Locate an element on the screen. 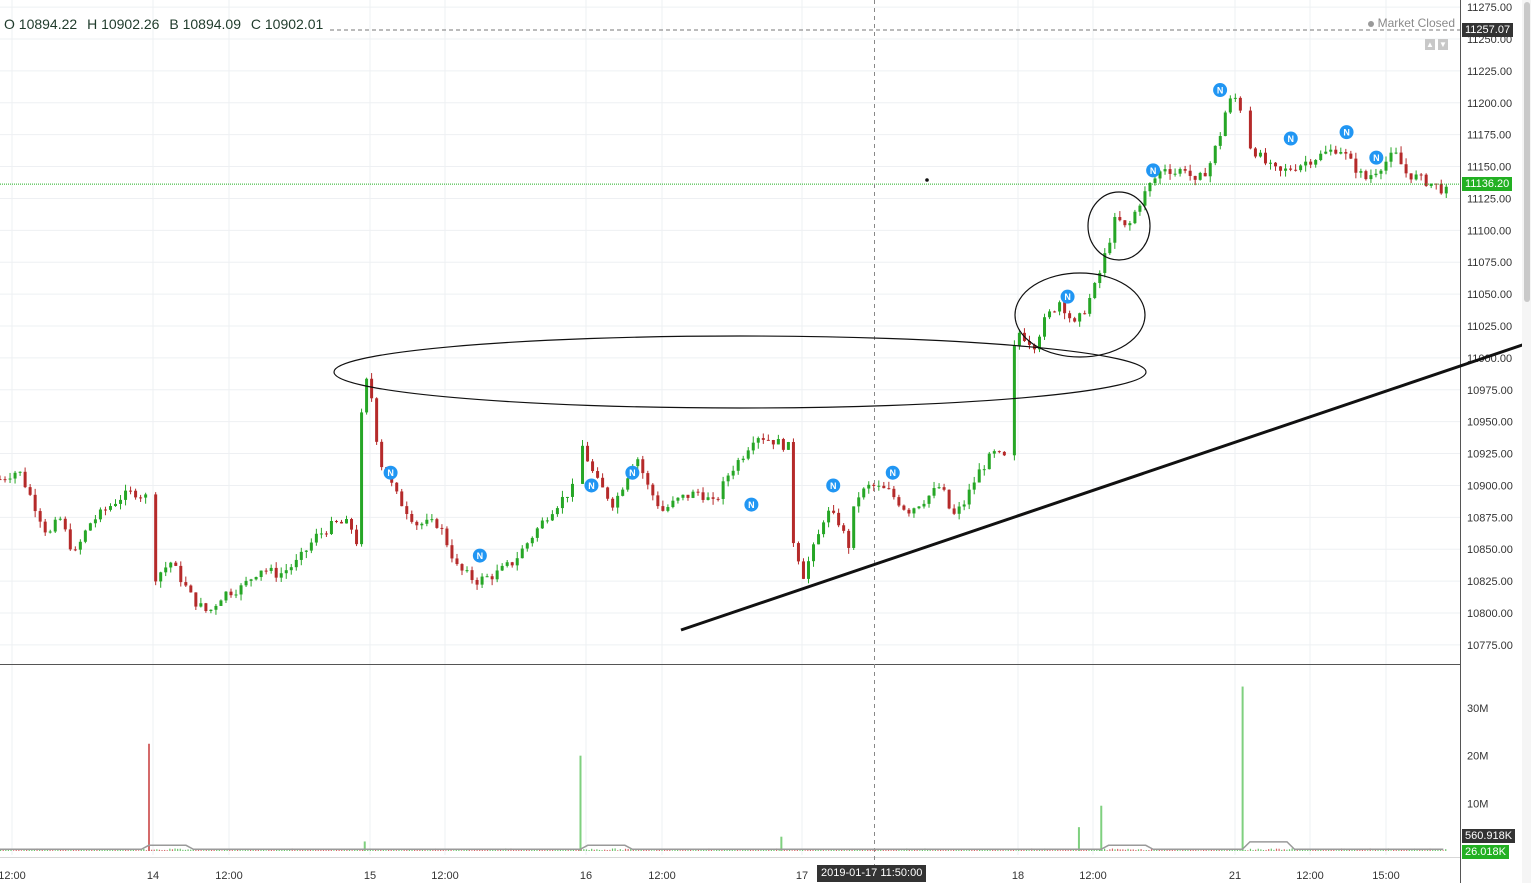 The width and height of the screenshot is (1531, 883). pane-up-icon: ▲ is located at coordinates (1430, 44).